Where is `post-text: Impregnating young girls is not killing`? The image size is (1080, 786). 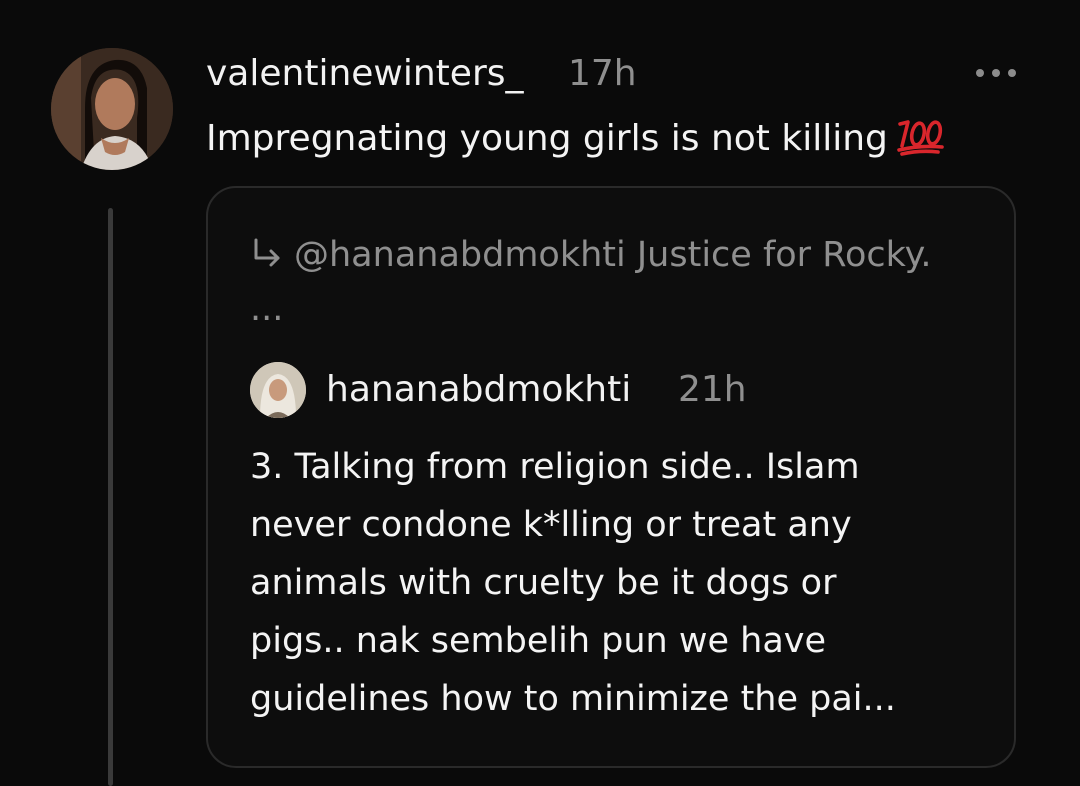
post-text: Impregnating young girls is not killing is located at coordinates (547, 138).